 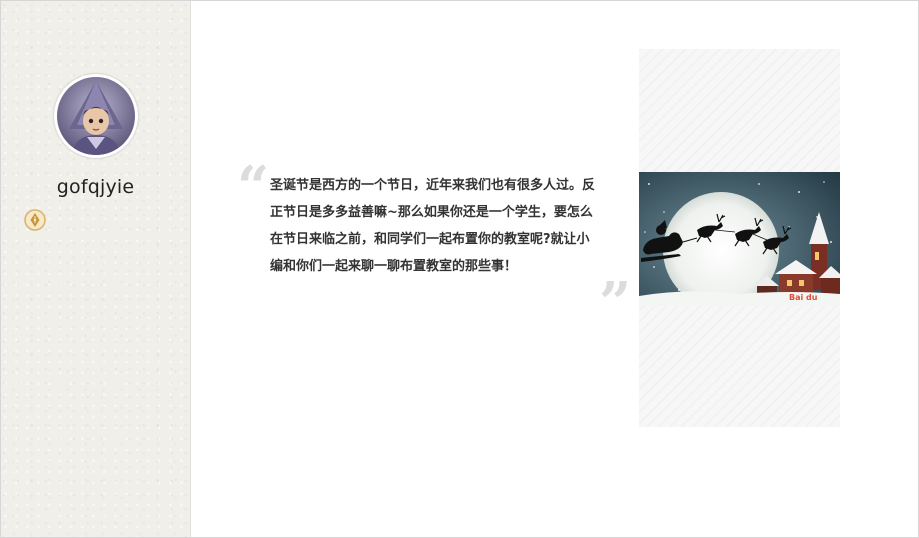 I want to click on username: gofqjyie, so click(x=95, y=187).